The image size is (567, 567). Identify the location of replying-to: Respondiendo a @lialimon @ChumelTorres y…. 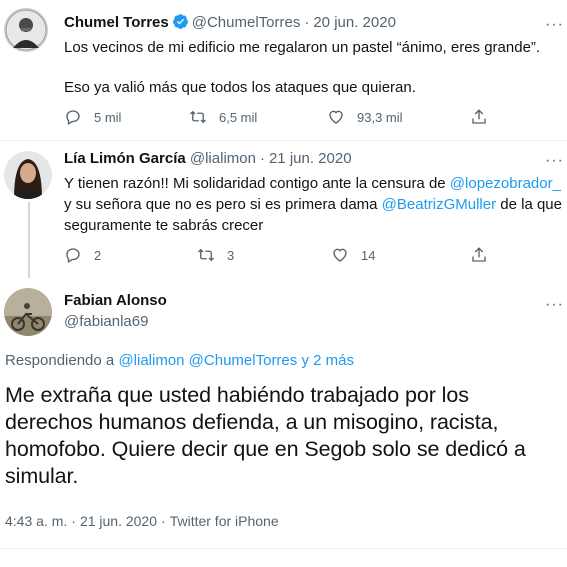
(179, 360).